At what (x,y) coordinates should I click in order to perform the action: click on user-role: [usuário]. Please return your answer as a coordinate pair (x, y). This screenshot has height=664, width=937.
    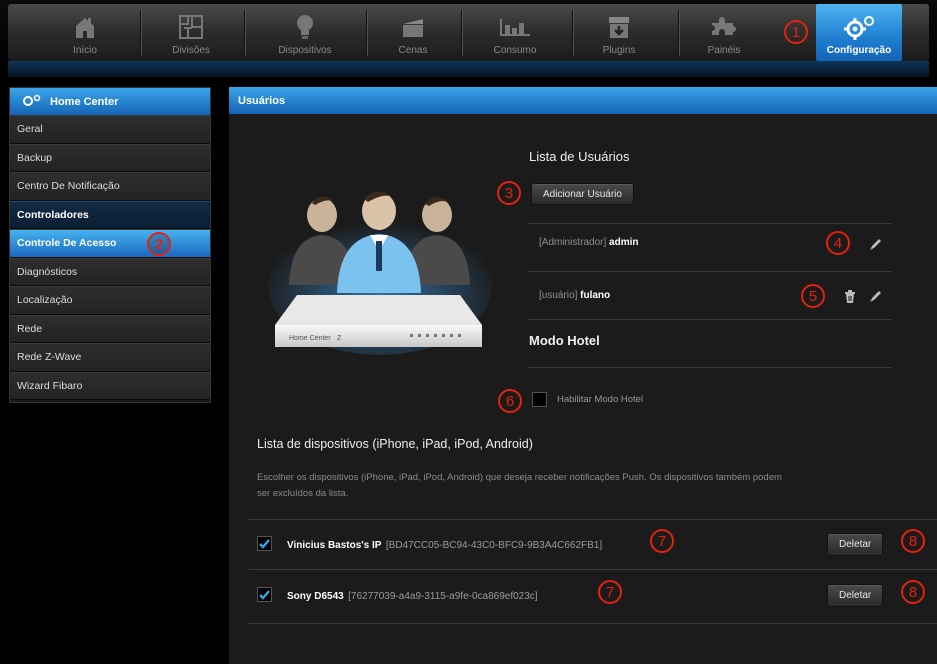
    Looking at the image, I should click on (558, 295).